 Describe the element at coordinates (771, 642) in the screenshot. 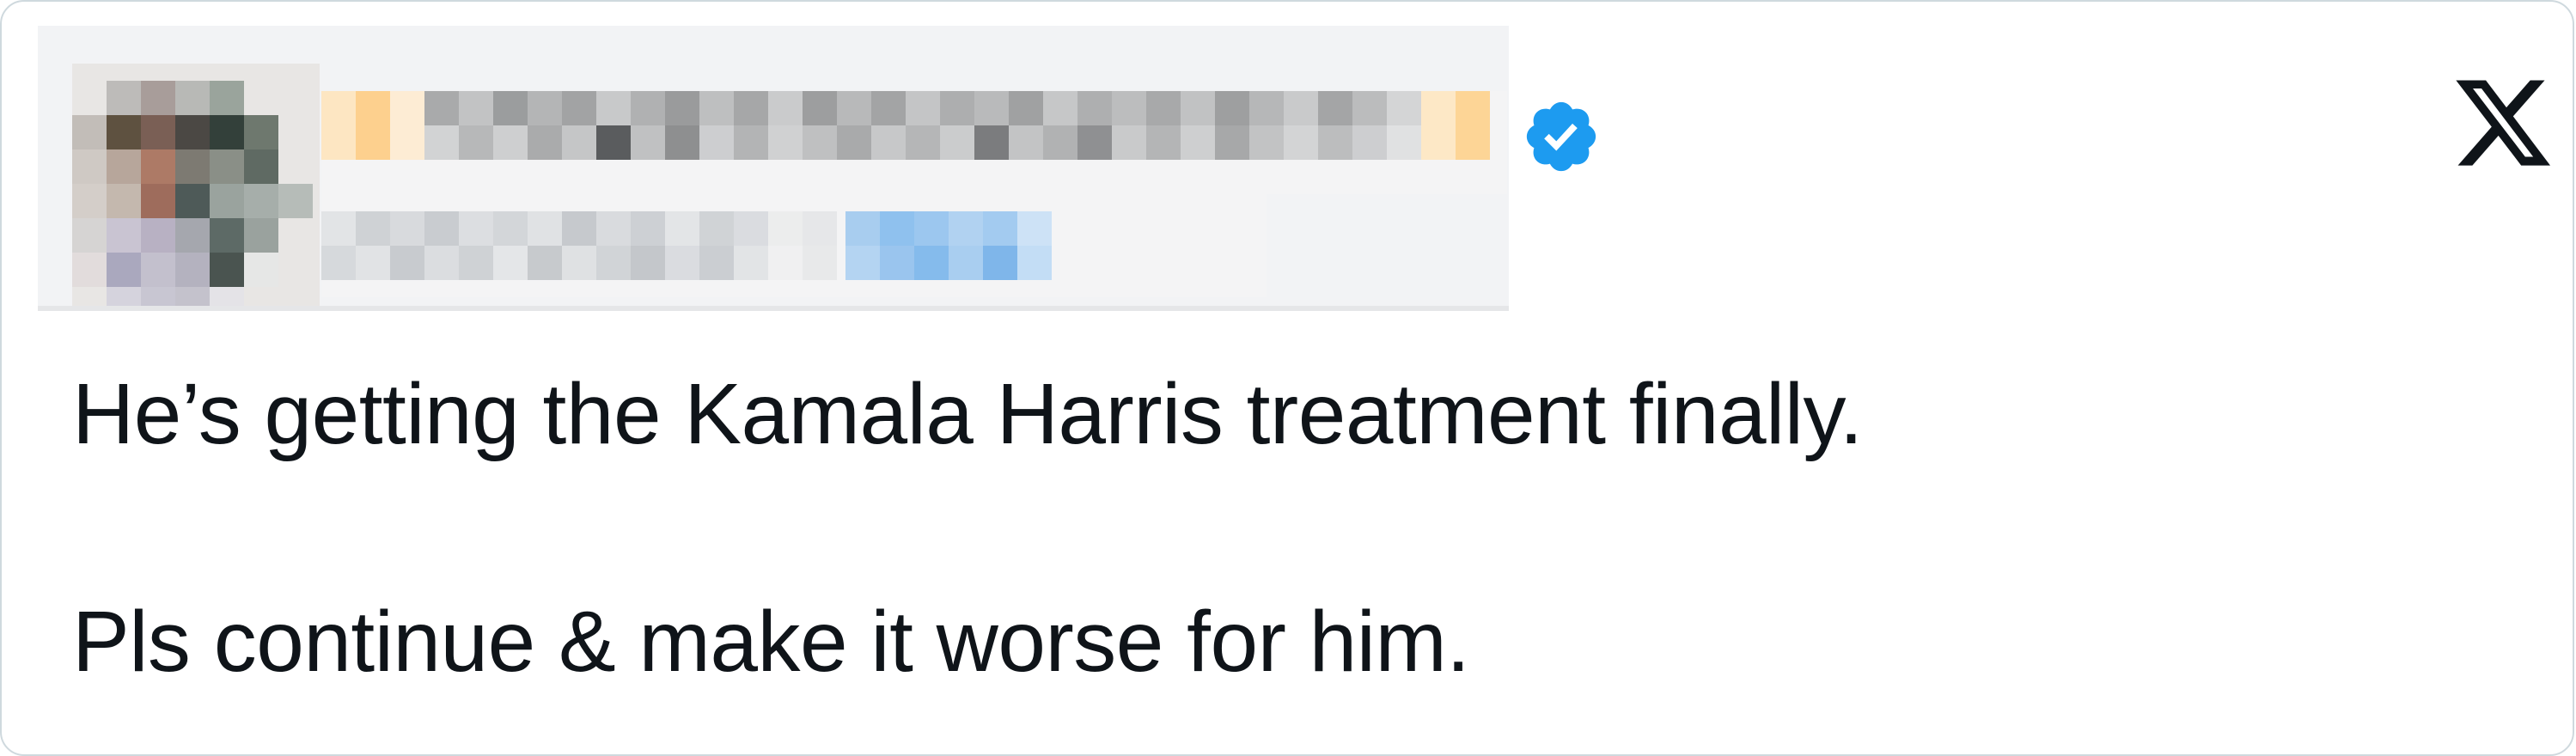

I see `tweet-paragraph-2: Pls continue & make it worse for him.` at that location.